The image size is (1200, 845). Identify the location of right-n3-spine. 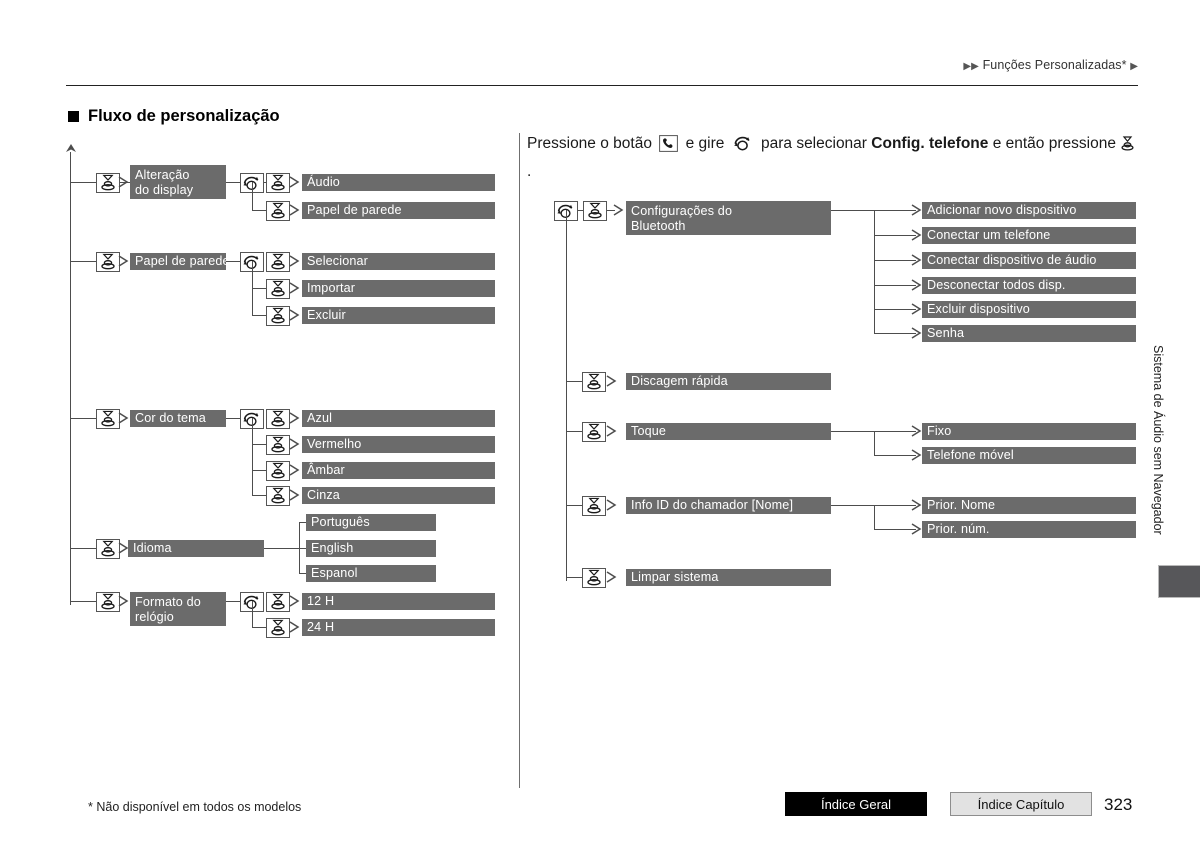
(875, 443).